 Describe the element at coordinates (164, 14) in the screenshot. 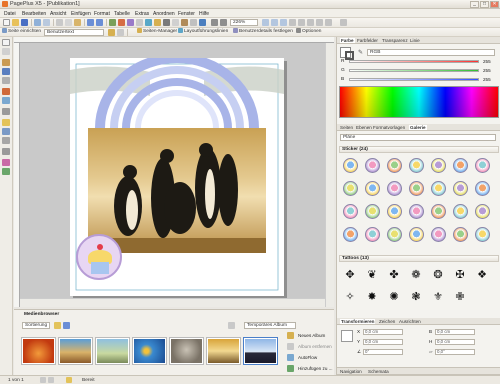

I see `menu-anordnen: Anordnen` at that location.